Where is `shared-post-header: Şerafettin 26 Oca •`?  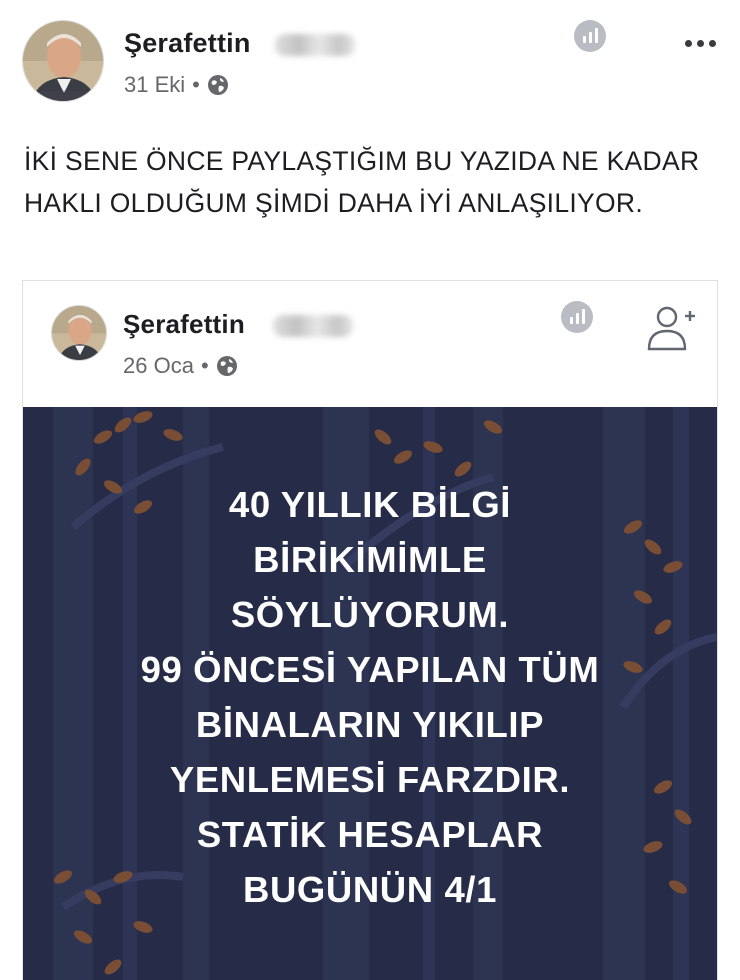 shared-post-header: Şerafettin 26 Oca • is located at coordinates (370, 344).